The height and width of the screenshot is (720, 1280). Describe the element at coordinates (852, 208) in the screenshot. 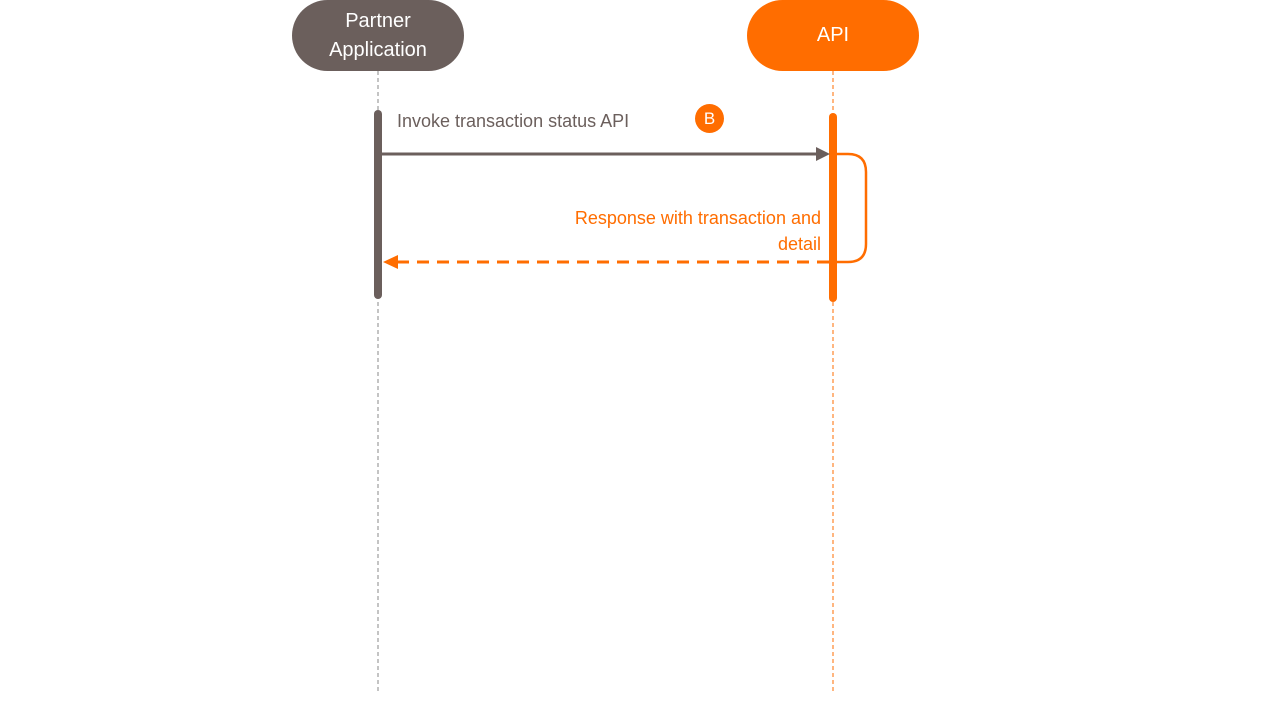

I see `processing-loop` at that location.